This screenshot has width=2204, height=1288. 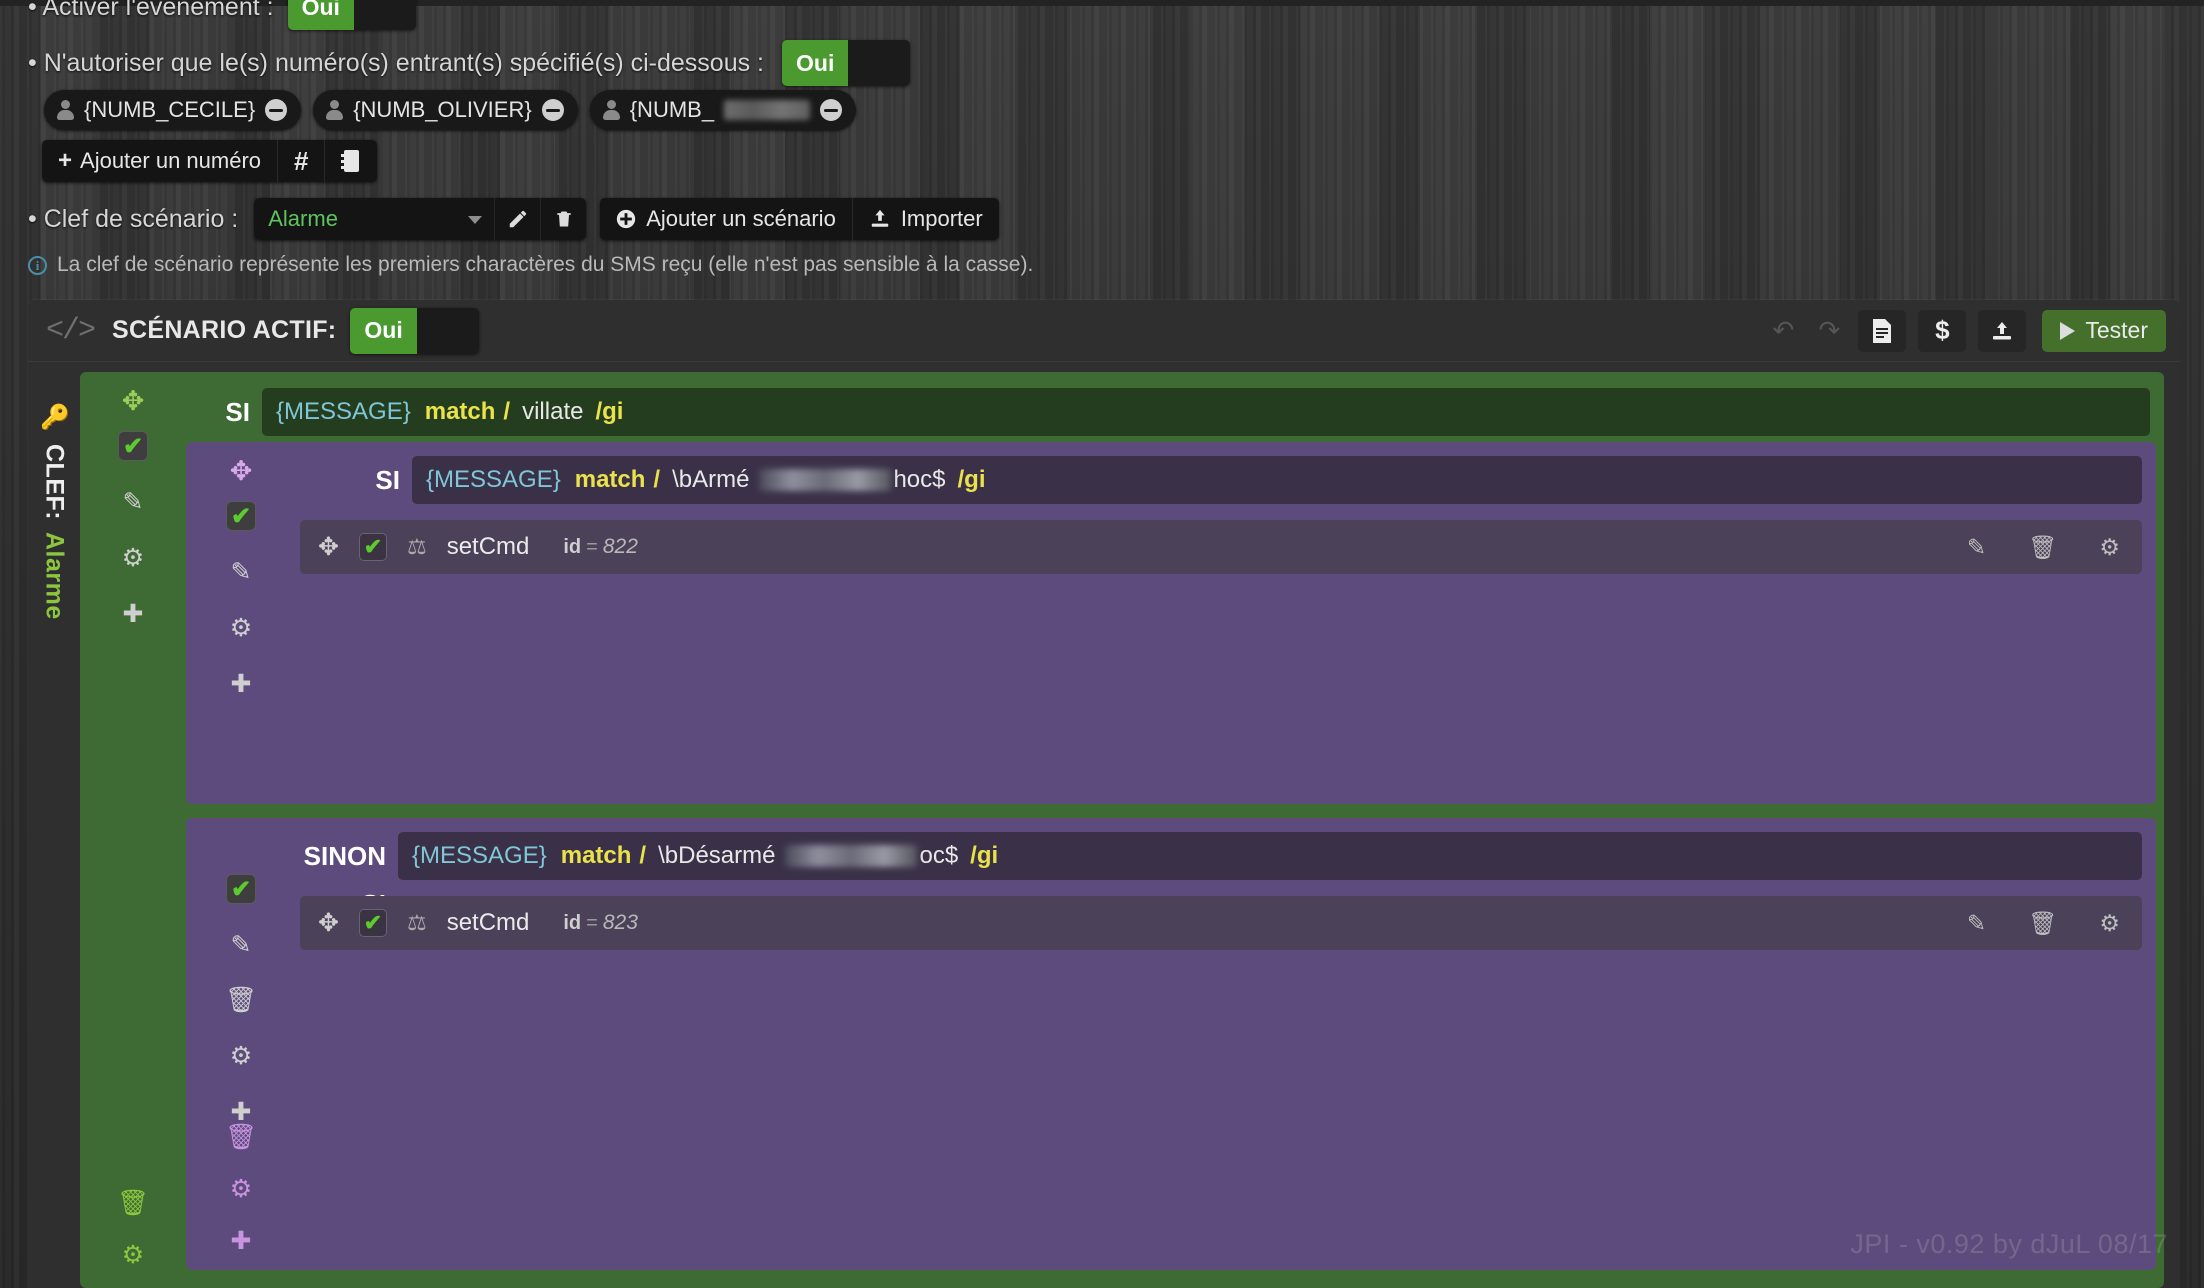 I want to click on activer-evenement-toggle-off, so click(x=384, y=15).